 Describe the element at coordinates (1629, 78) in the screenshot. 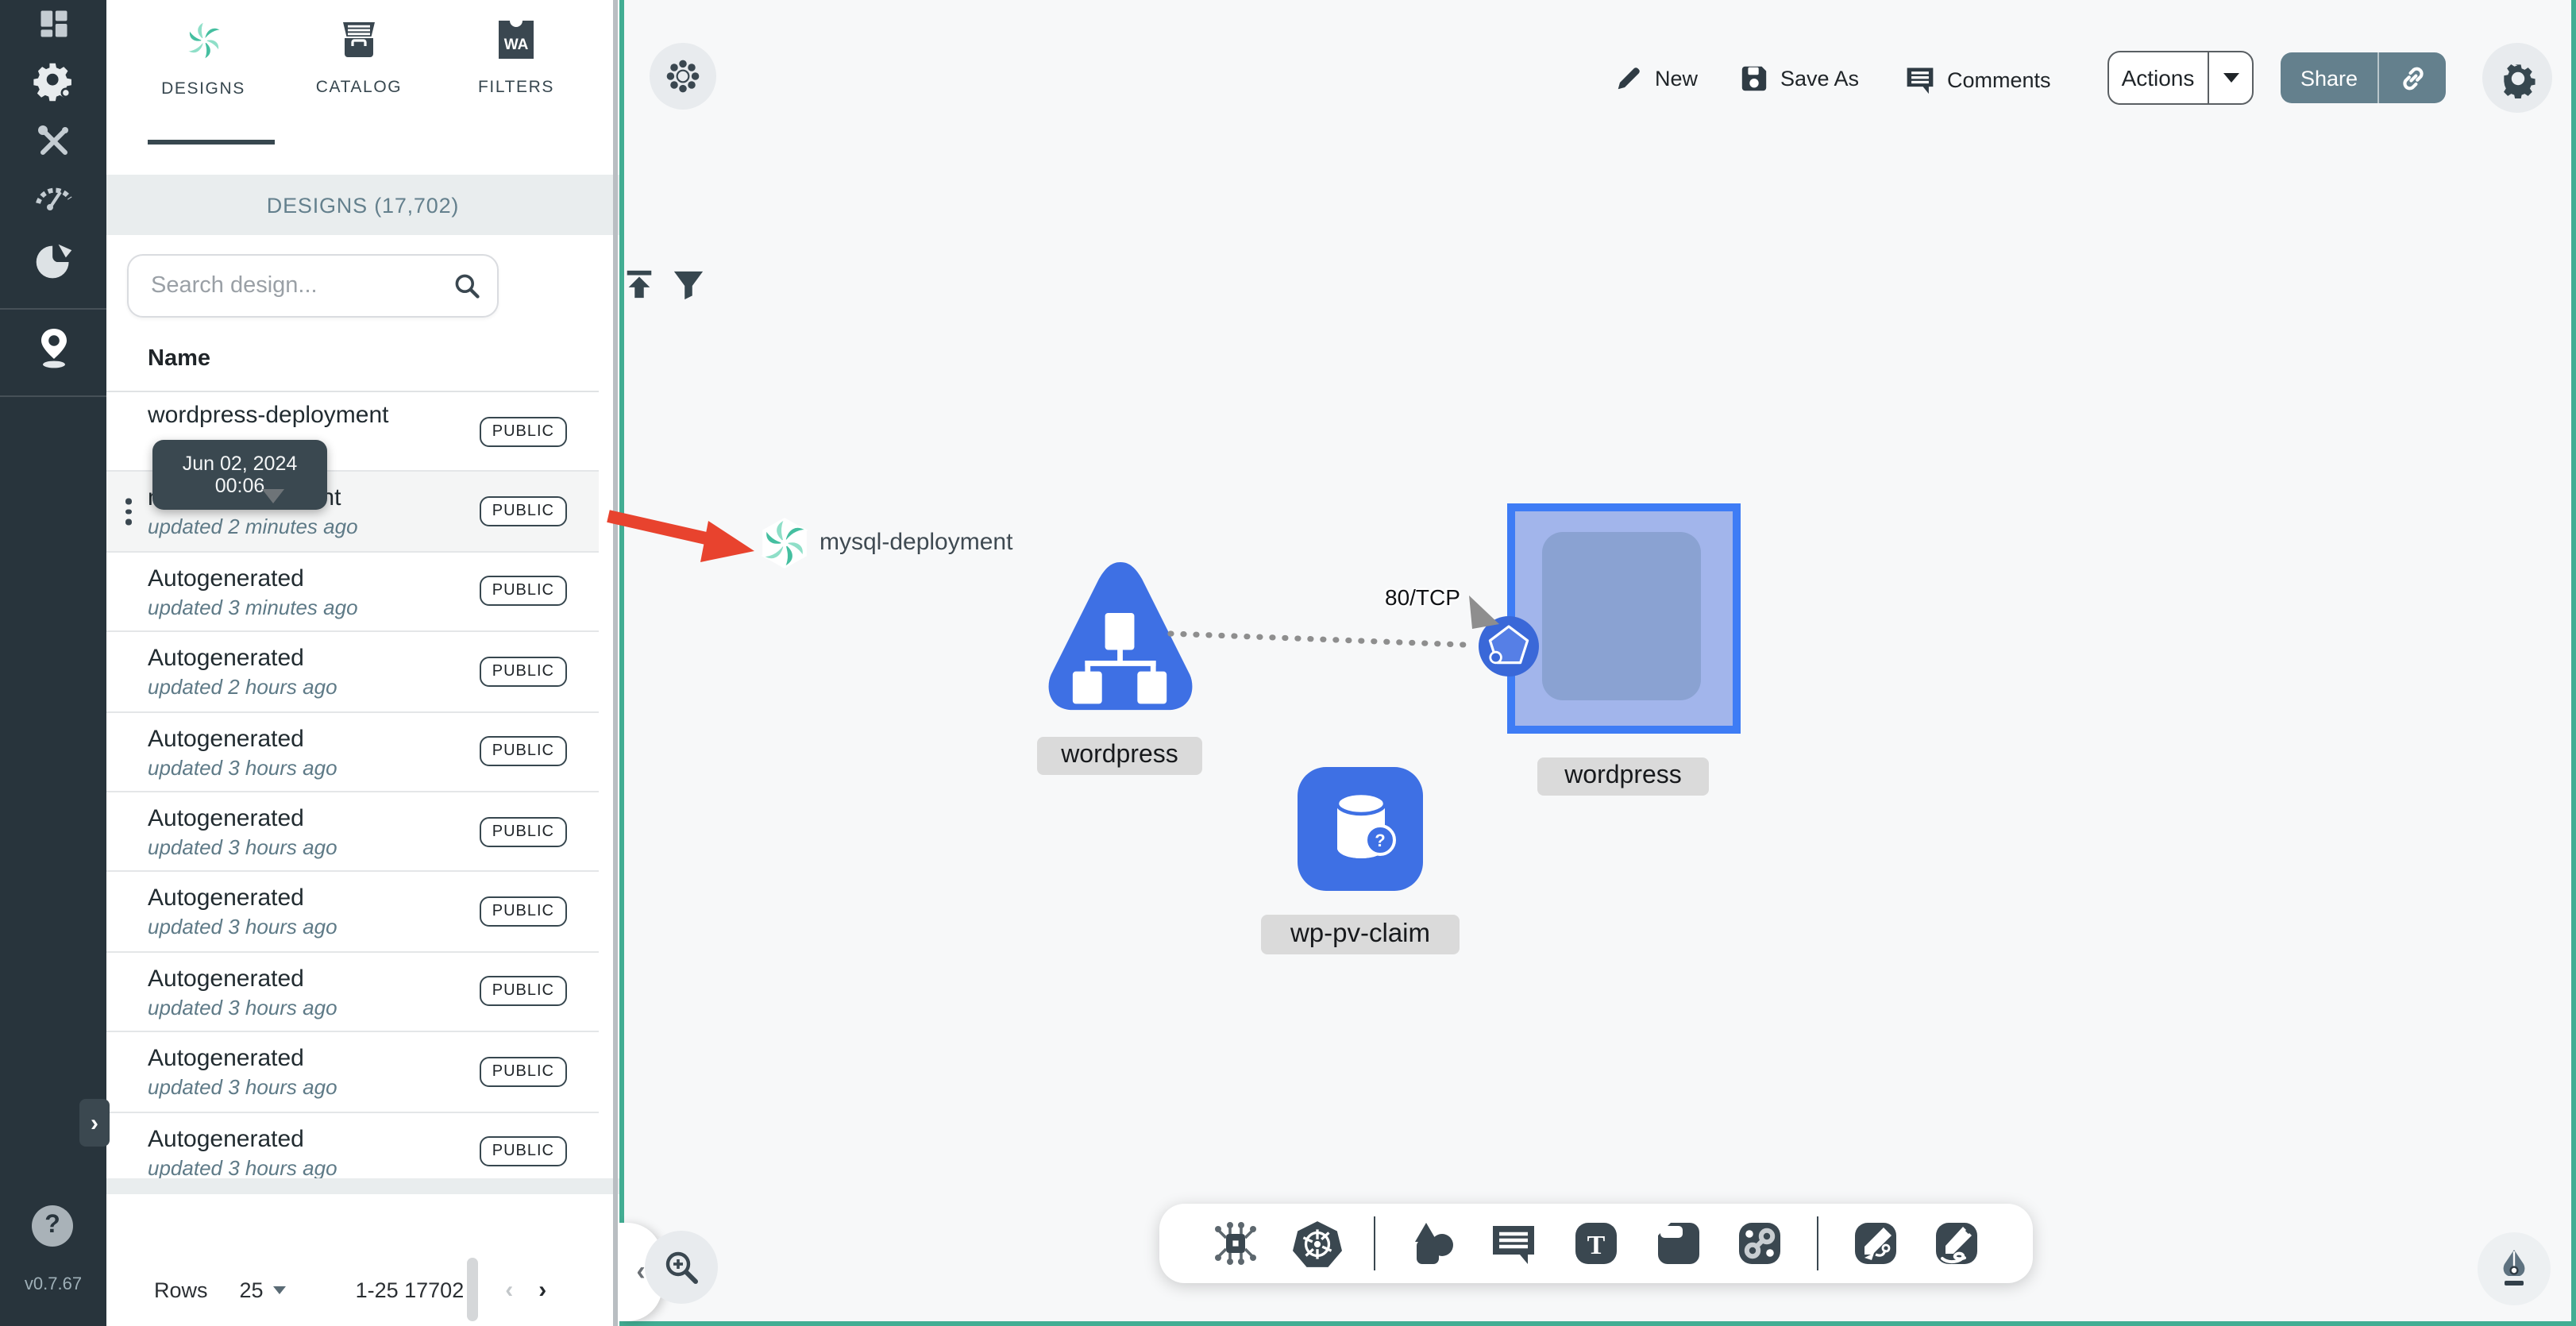

I see `pencil-icon` at that location.